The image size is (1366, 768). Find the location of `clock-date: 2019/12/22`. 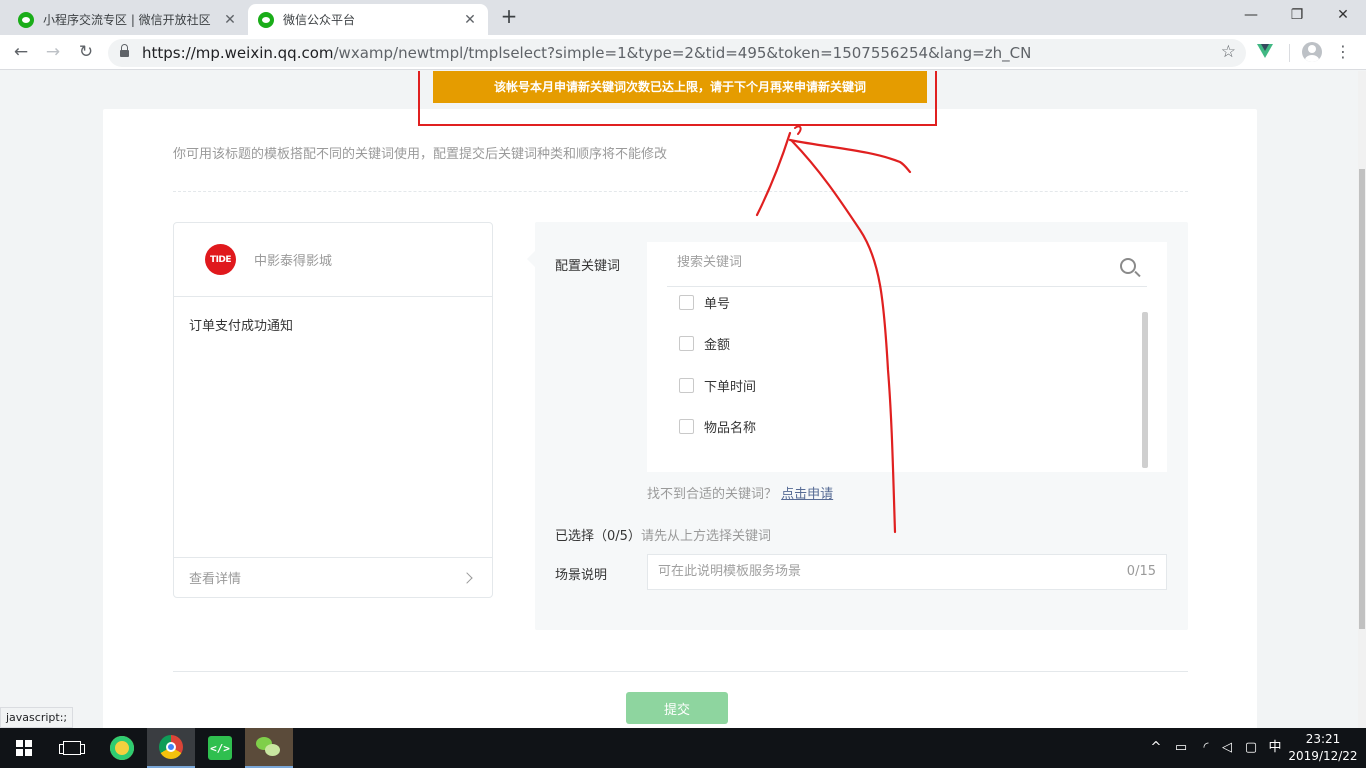

clock-date: 2019/12/22 is located at coordinates (1323, 756).